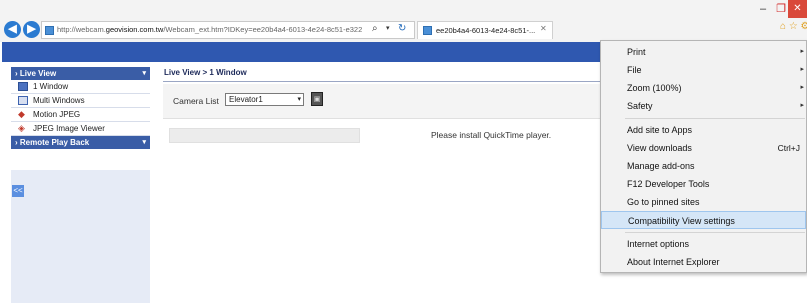 The height and width of the screenshot is (303, 807). What do you see at coordinates (317, 99) in the screenshot?
I see `camera-snapshot-icon: ▣` at bounding box center [317, 99].